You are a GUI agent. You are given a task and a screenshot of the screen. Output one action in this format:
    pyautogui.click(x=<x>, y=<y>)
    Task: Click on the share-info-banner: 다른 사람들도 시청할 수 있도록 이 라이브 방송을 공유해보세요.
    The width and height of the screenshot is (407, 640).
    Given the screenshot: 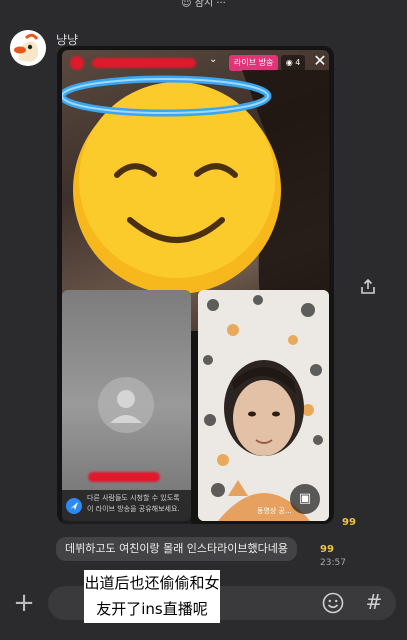 What is the action you would take?
    pyautogui.click(x=126, y=507)
    